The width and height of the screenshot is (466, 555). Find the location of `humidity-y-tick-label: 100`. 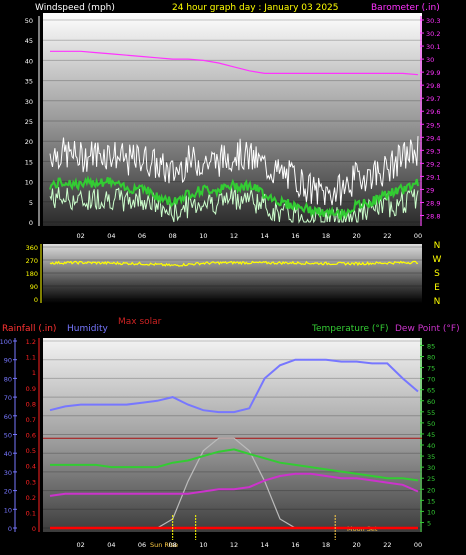

humidity-y-tick-label: 100 is located at coordinates (6, 342).